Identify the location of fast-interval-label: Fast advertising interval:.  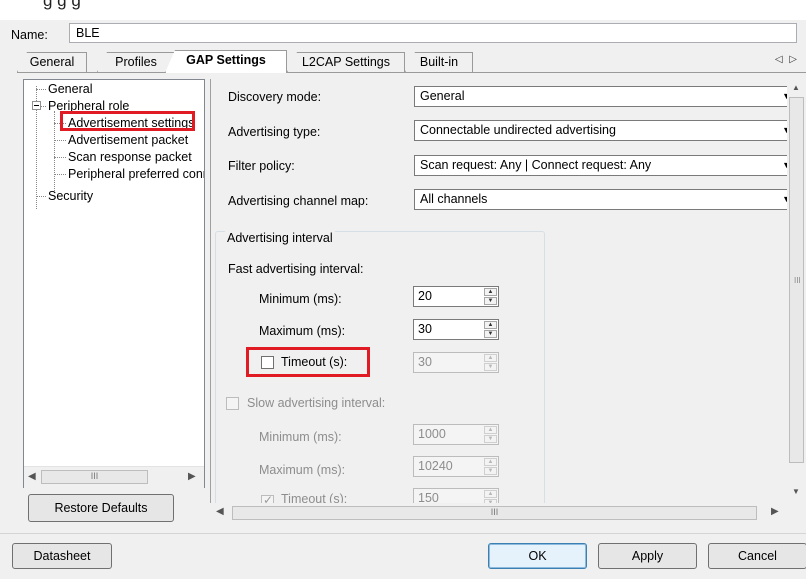
(296, 269).